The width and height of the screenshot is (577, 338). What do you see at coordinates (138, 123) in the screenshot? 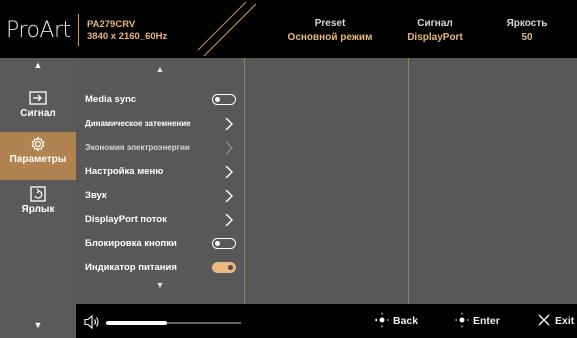
I see `menu-item-label: Динамическое затемнение` at bounding box center [138, 123].